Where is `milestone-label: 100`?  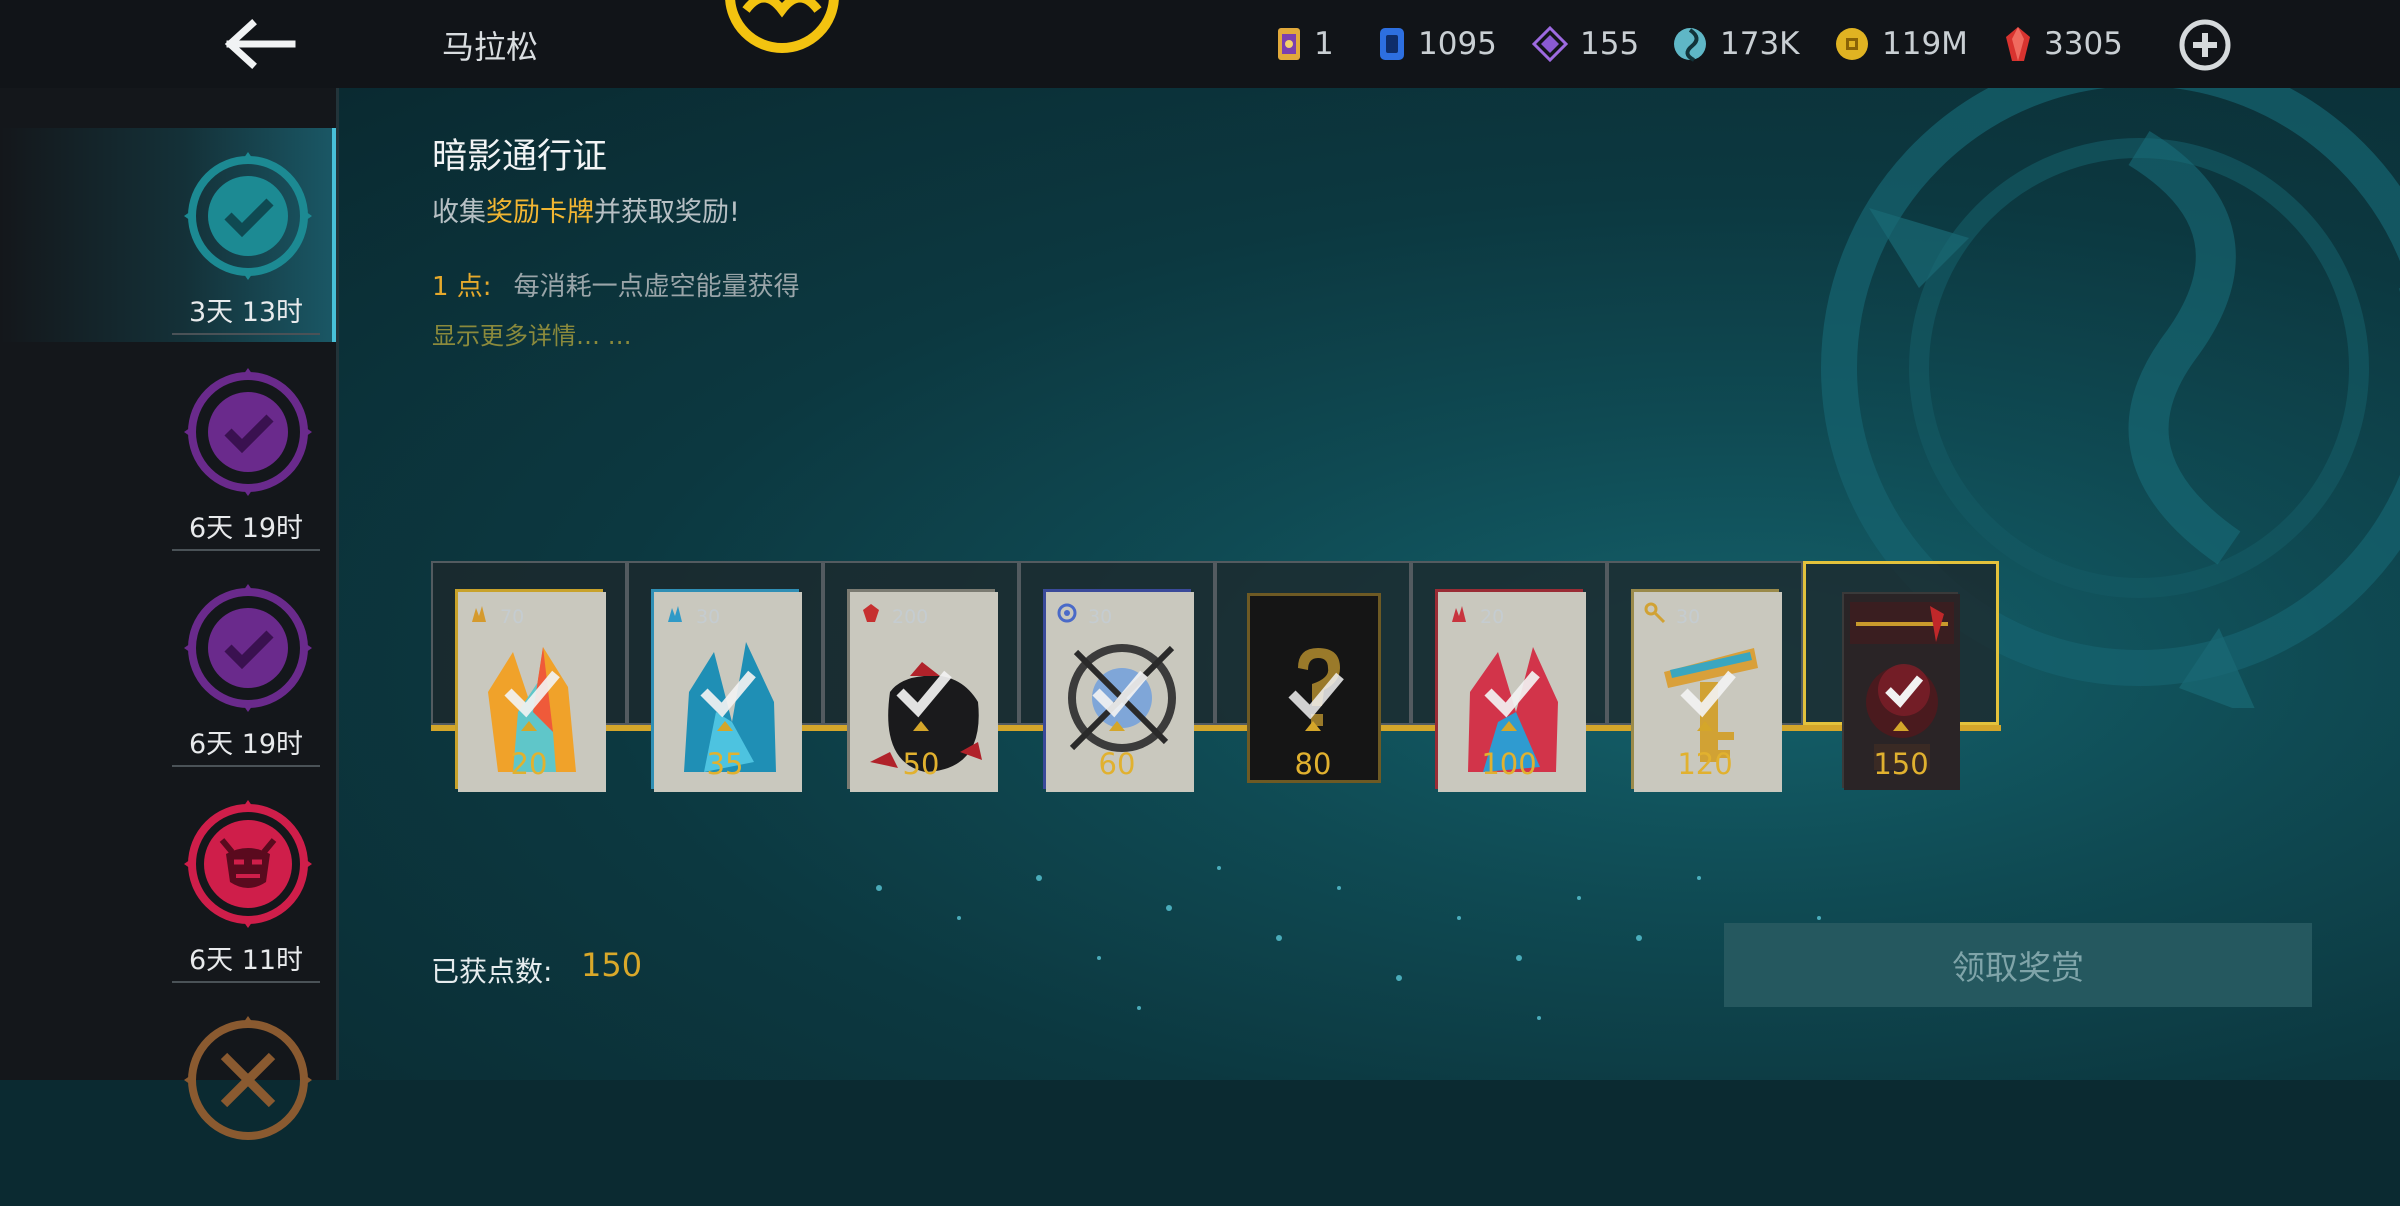
milestone-label: 100 is located at coordinates (1509, 764).